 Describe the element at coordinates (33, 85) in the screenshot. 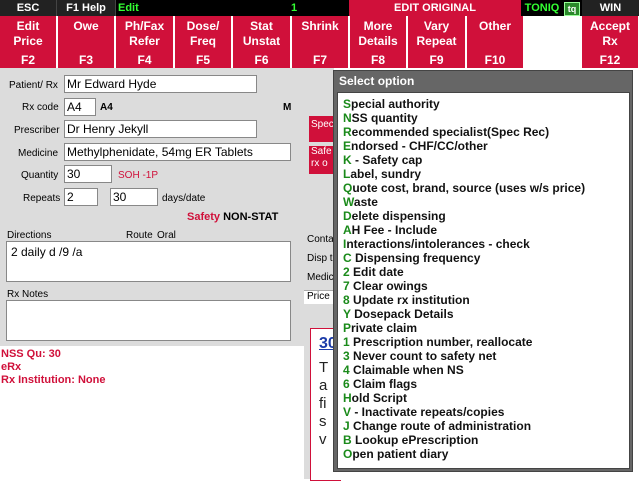

I see `patient-label: Patient/ Rx` at that location.